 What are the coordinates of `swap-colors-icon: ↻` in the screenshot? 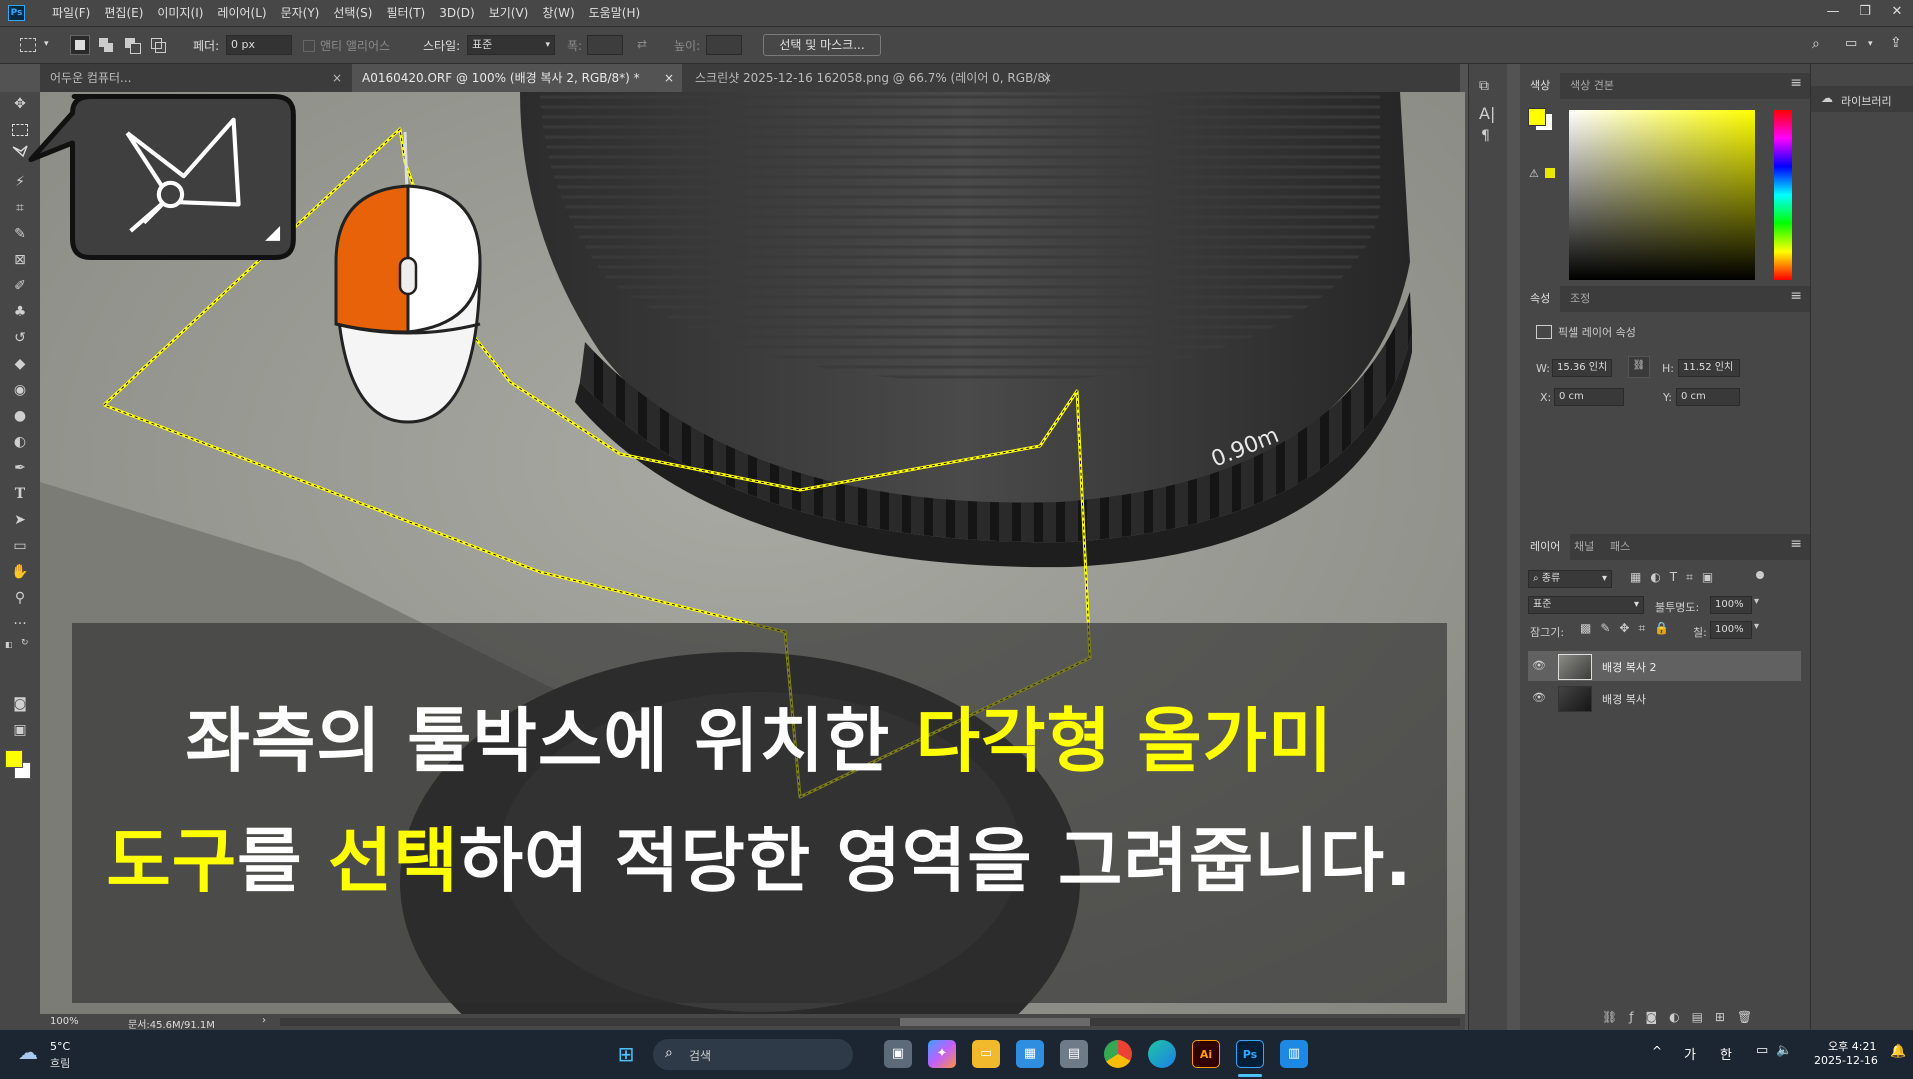 It's located at (25, 643).